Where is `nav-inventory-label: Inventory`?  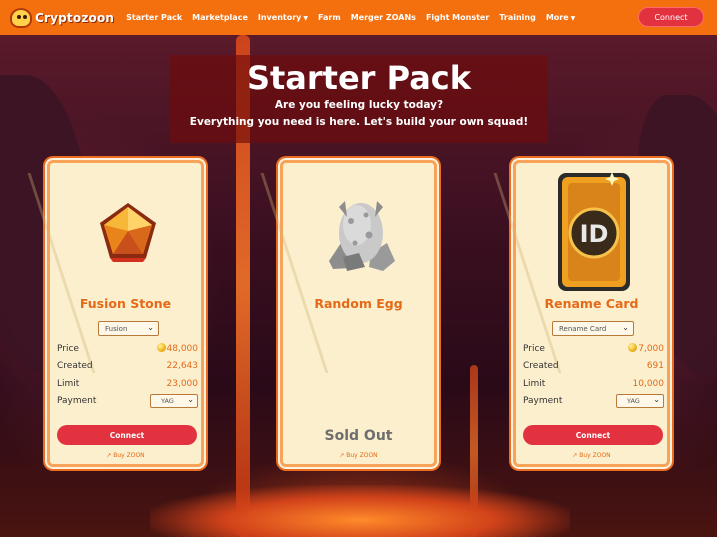 nav-inventory-label: Inventory is located at coordinates (279, 17).